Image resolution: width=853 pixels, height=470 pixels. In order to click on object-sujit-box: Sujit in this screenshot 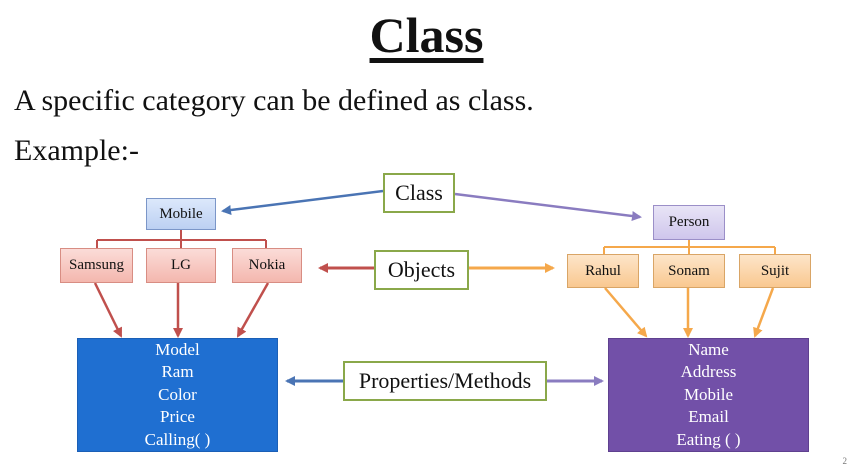, I will do `click(775, 271)`.